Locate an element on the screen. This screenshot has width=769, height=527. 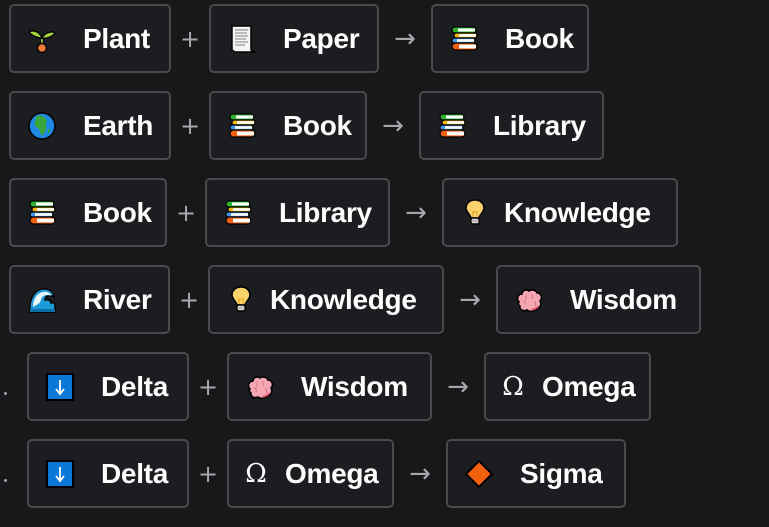
element-chip-earth: Earth is located at coordinates (90, 125).